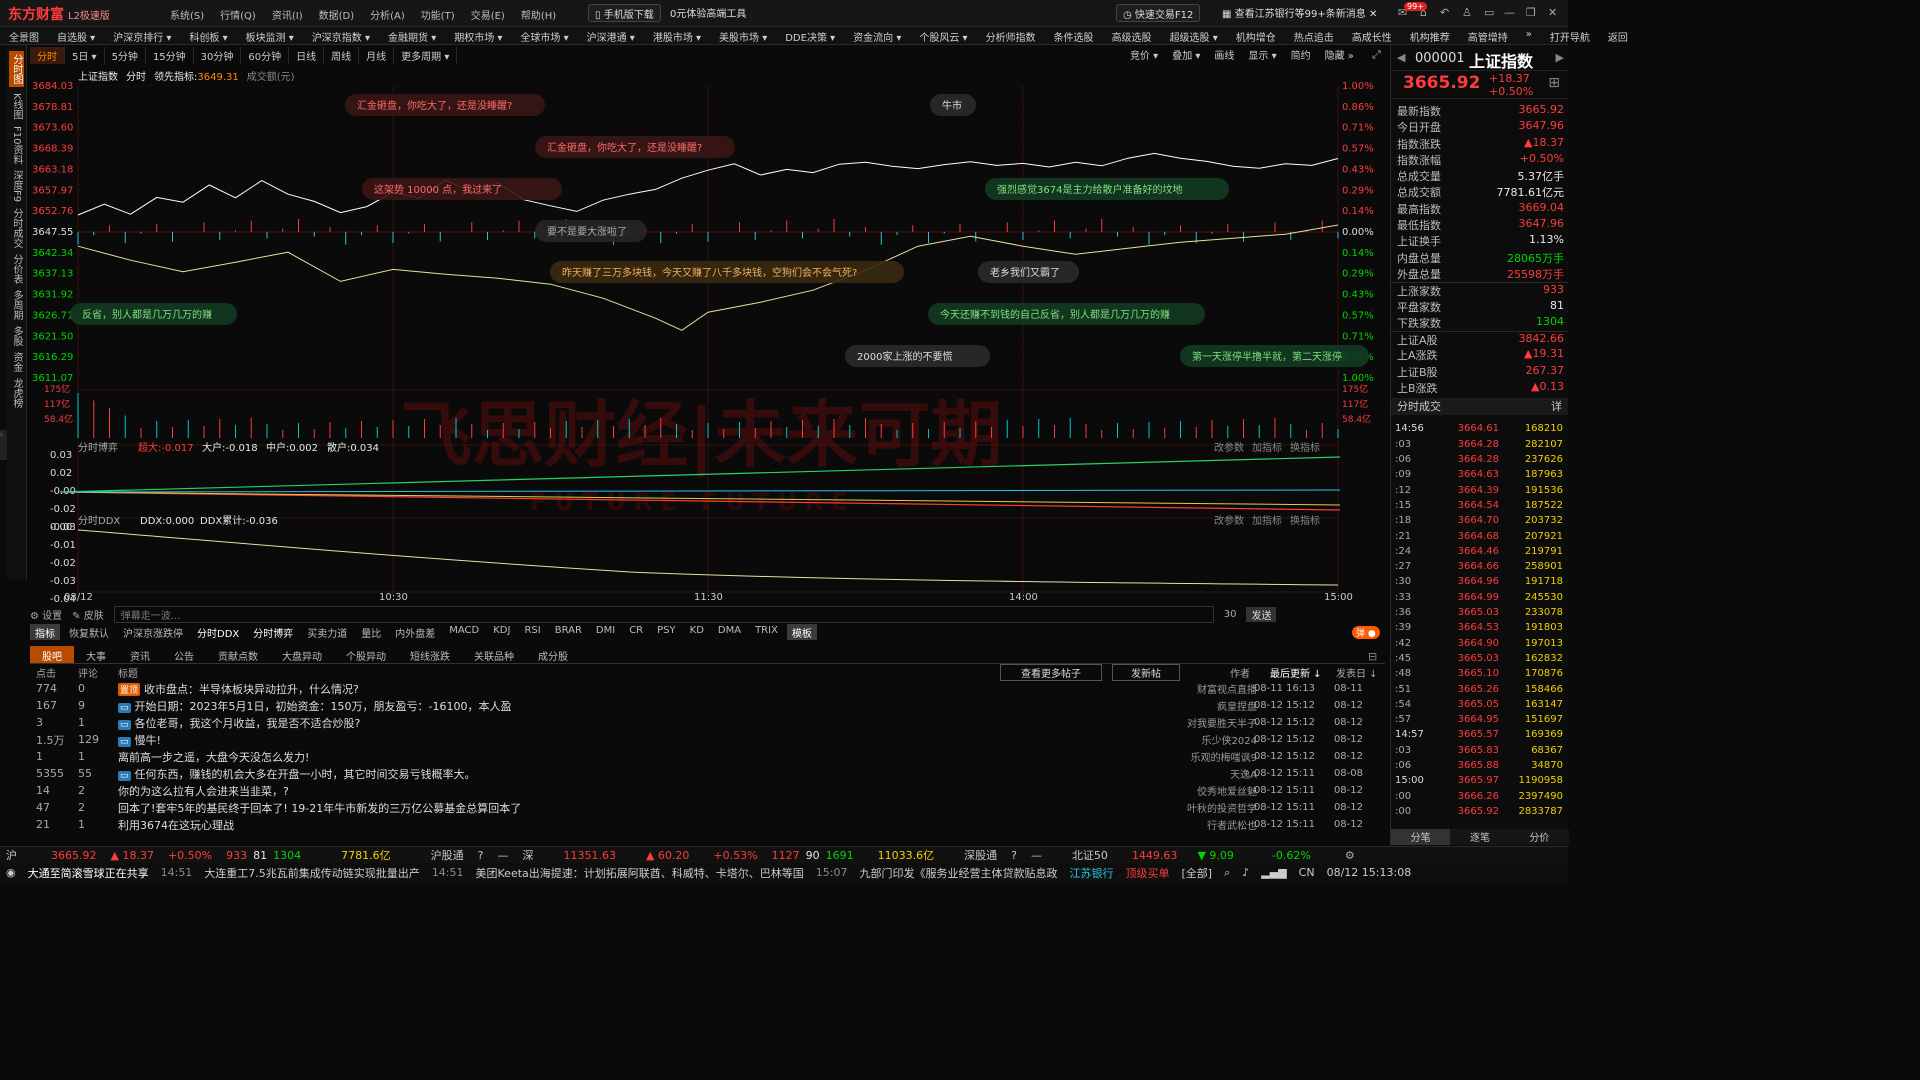 The width and height of the screenshot is (1920, 1080). I want to click on close-icon: ✕, so click(1373, 14).